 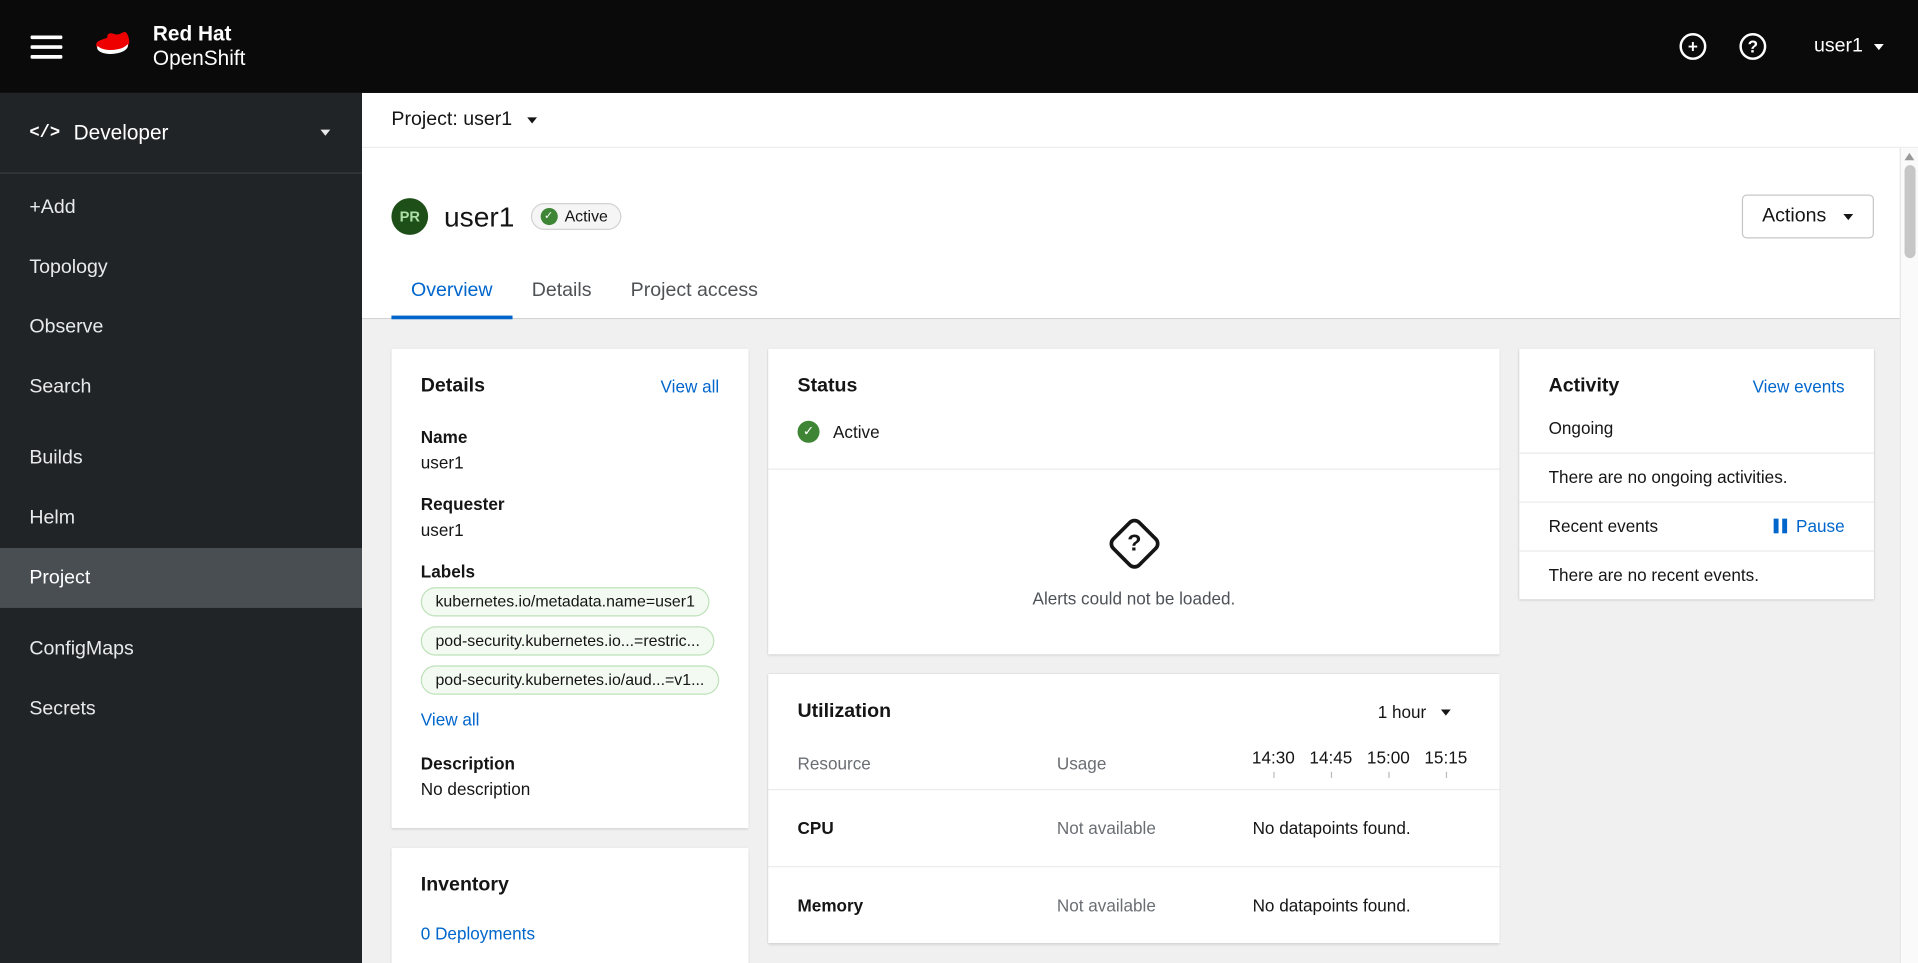 What do you see at coordinates (1581, 428) in the screenshot?
I see `ongoing-section-title: Ongoing` at bounding box center [1581, 428].